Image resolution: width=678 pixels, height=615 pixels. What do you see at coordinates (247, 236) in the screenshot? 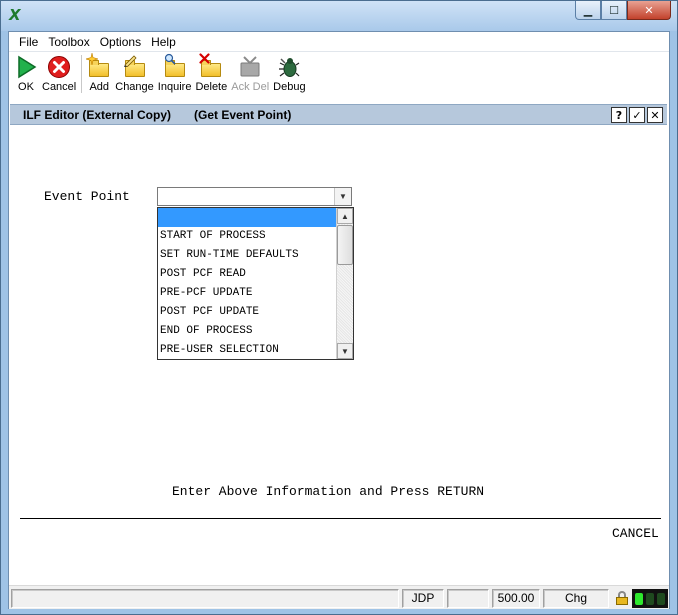
I see `dropdown-option: START OF PROCESS` at bounding box center [247, 236].